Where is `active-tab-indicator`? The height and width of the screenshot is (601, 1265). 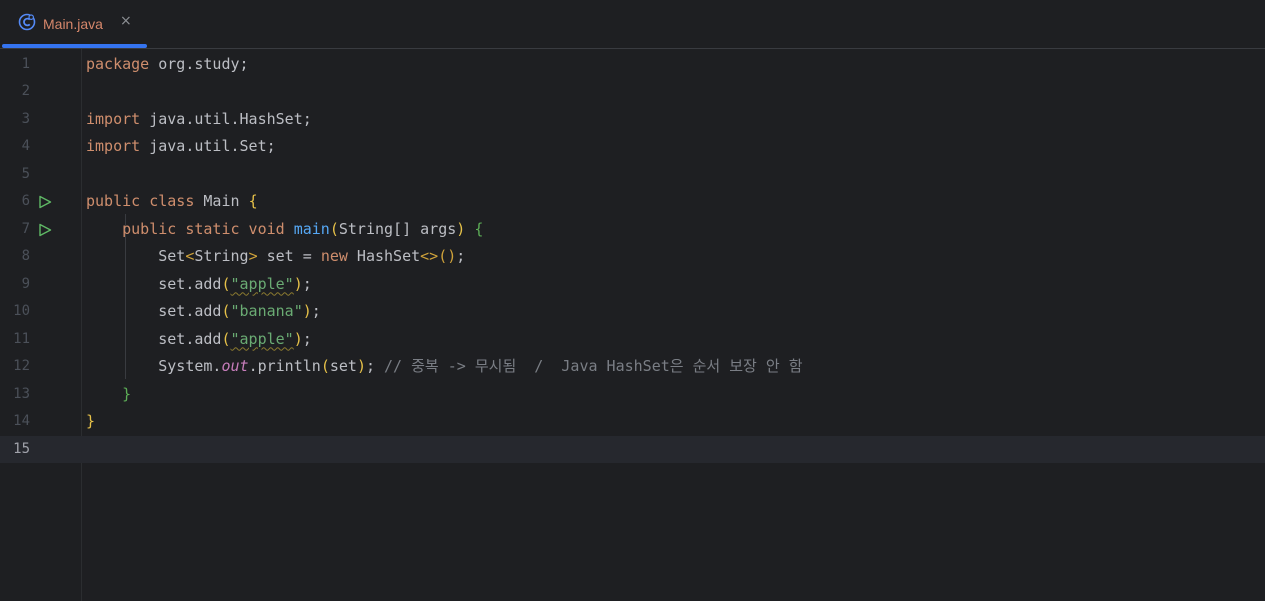
active-tab-indicator is located at coordinates (74, 46).